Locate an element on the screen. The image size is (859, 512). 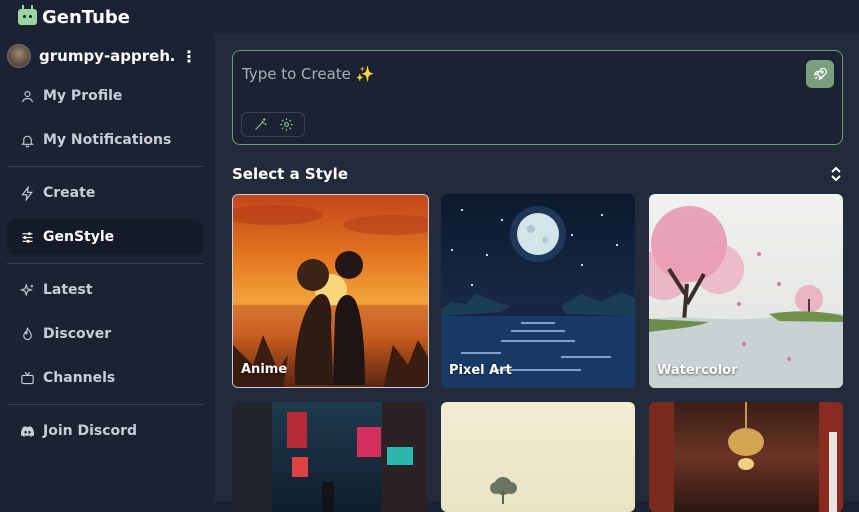
sidebar-item-discover: Discover is located at coordinates (105, 334).